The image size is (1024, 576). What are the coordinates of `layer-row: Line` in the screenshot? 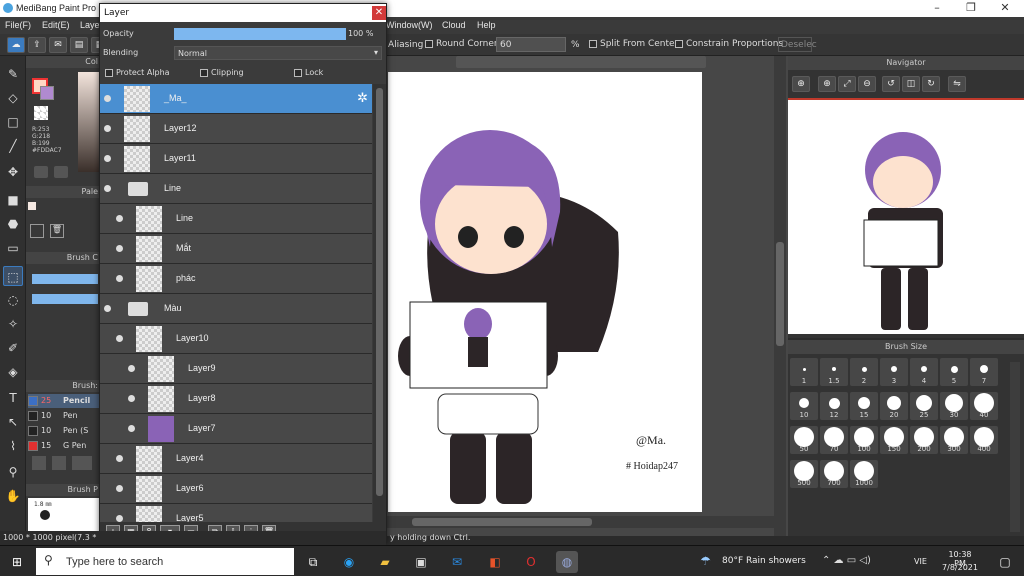 It's located at (236, 219).